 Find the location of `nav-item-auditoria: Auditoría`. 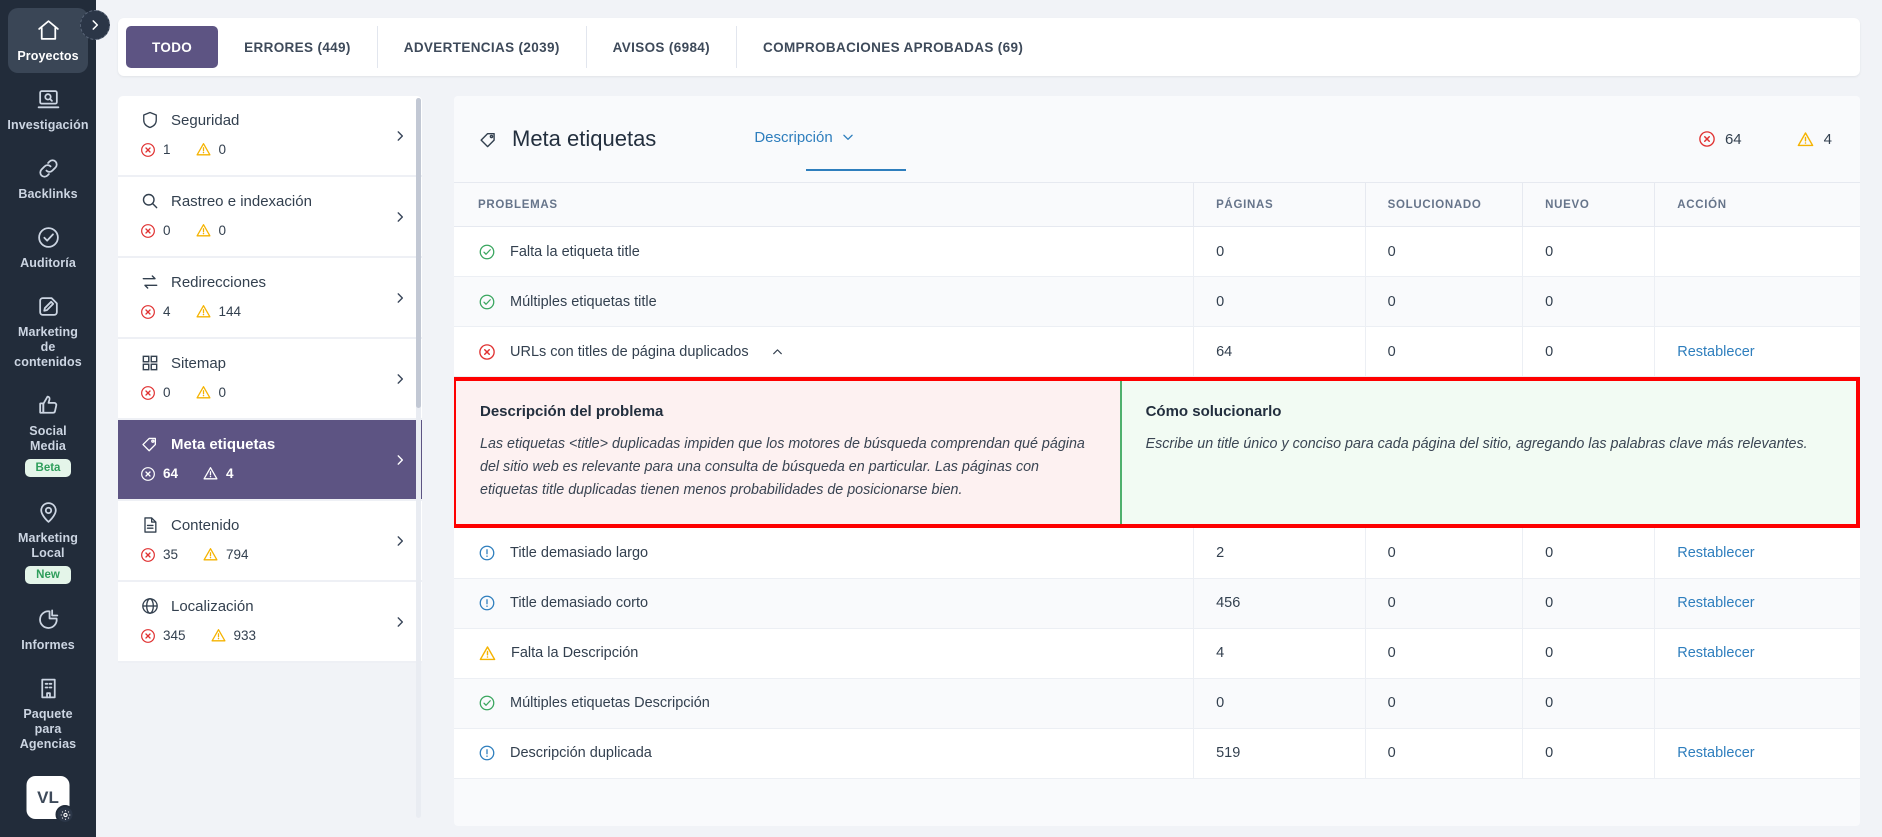

nav-item-auditoria: Auditoría is located at coordinates (48, 247).